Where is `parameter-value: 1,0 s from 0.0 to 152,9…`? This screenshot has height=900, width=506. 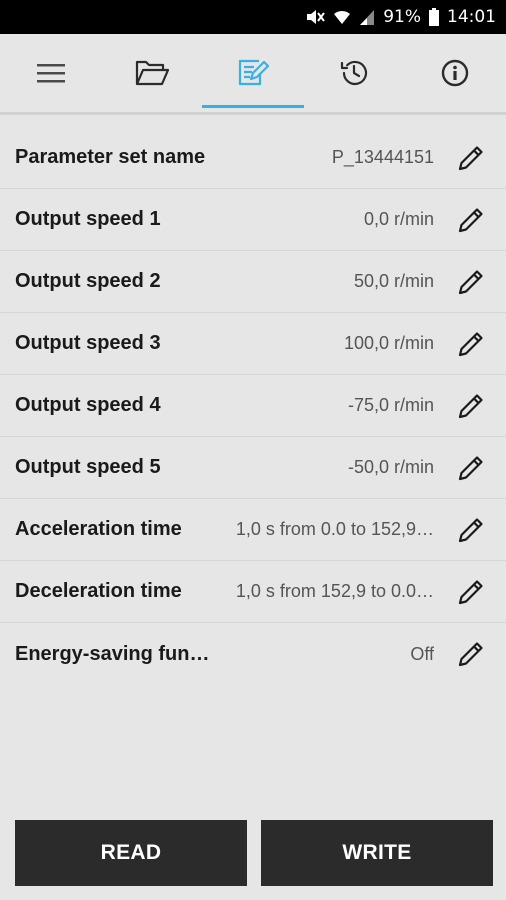 parameter-value: 1,0 s from 0.0 to 152,9… is located at coordinates (334, 529).